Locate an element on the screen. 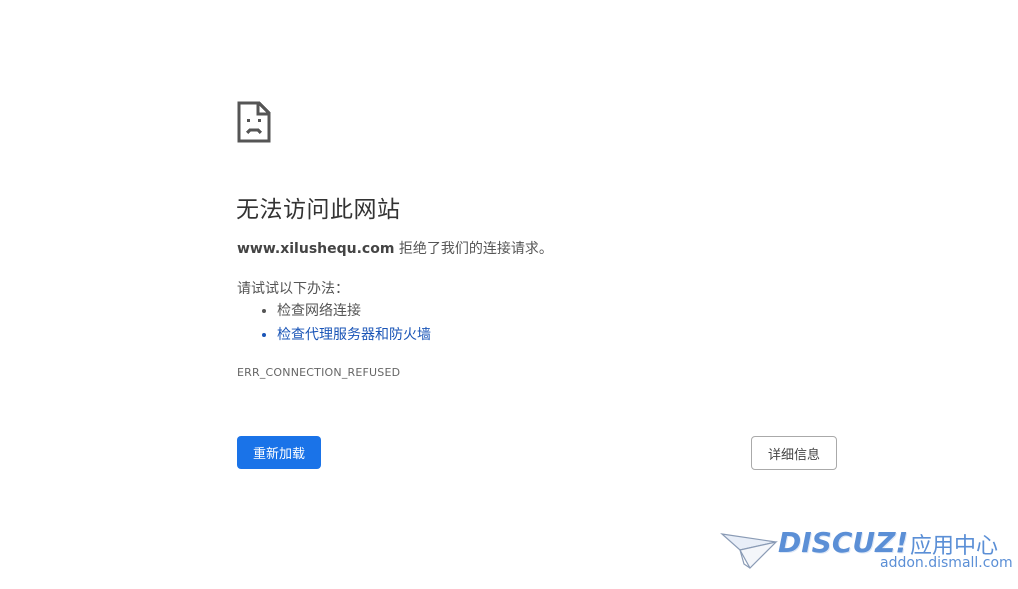  error-host: www.xilushequ.com is located at coordinates (316, 249).